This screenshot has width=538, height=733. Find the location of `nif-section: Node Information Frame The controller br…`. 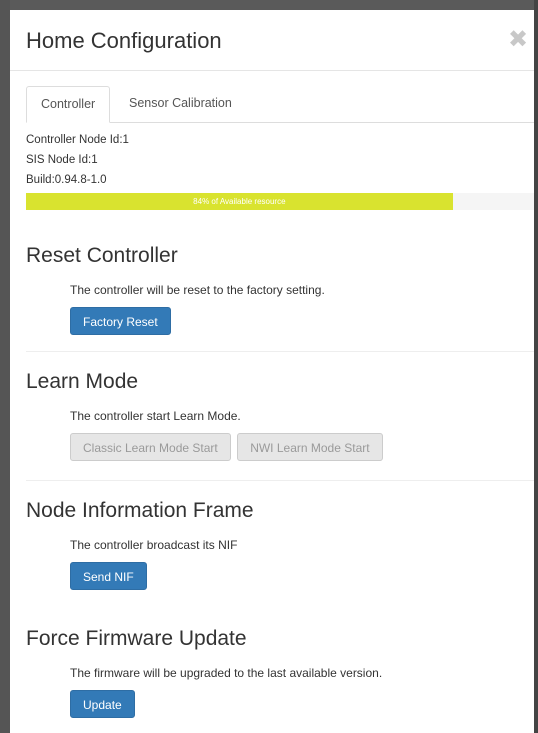

nif-section: Node Information Frame The controller br… is located at coordinates (280, 544).